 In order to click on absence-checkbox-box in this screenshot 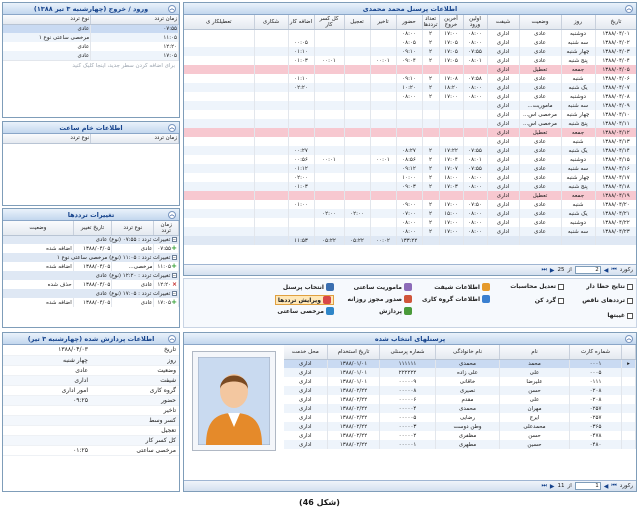, I will do `click(630, 315)`.